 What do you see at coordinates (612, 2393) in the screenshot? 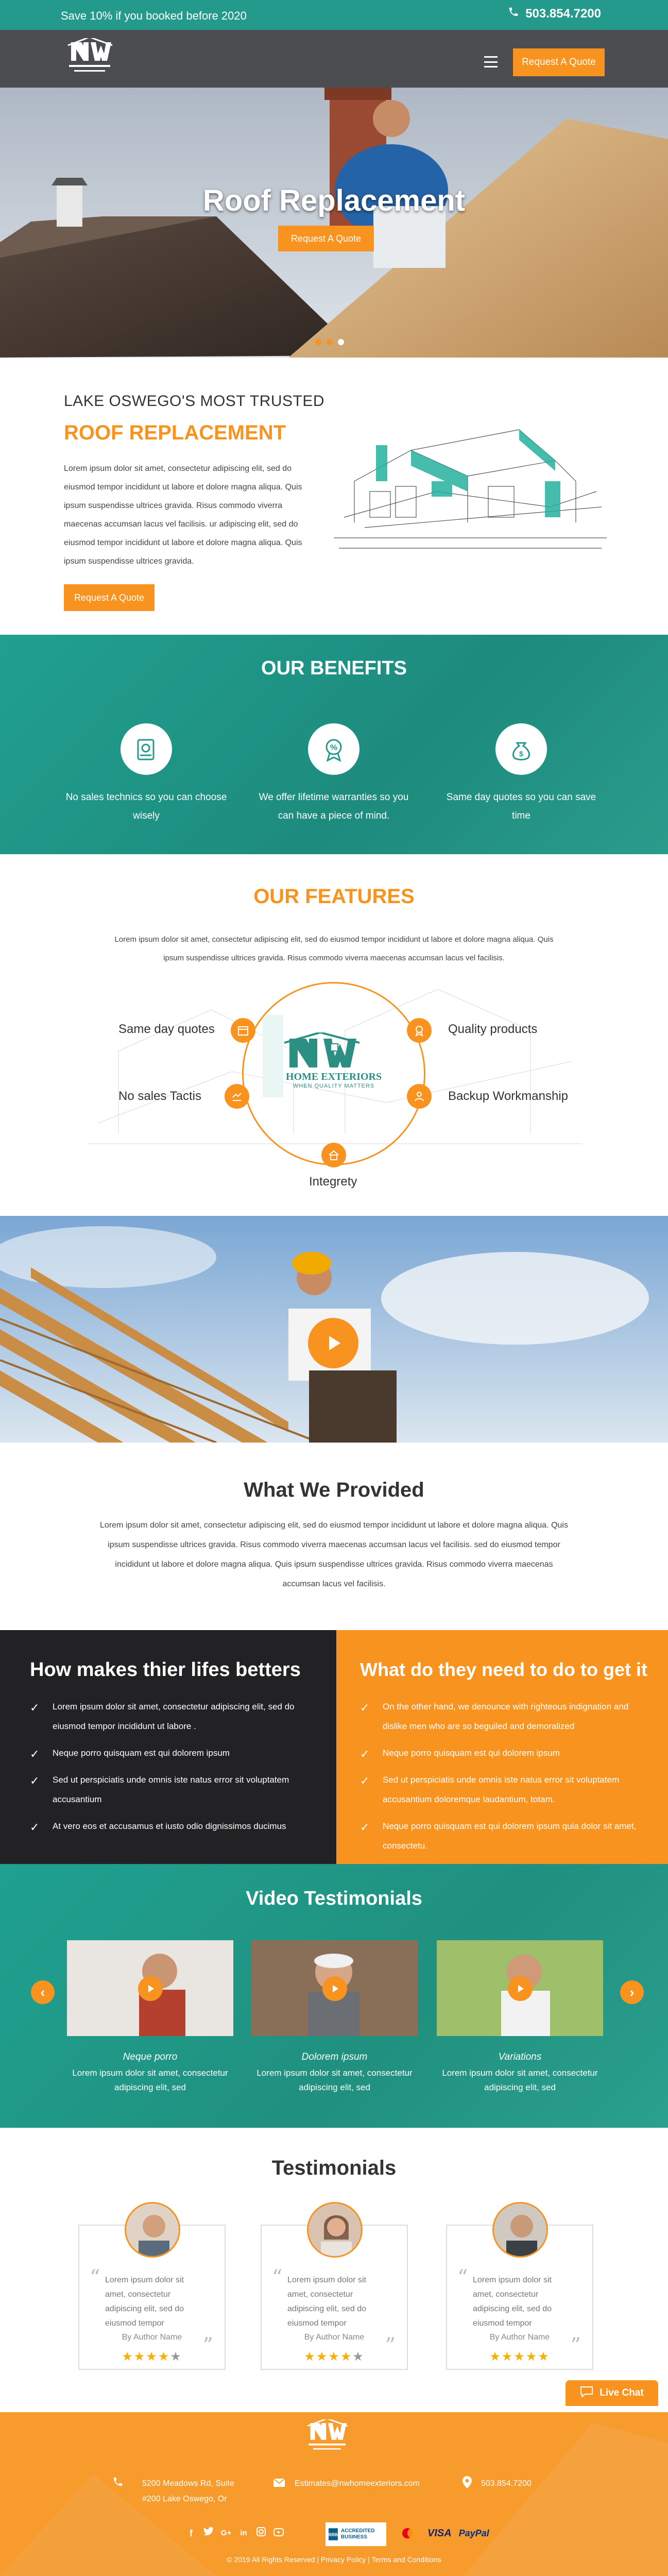
I see `live-chat-button: Live Chat` at bounding box center [612, 2393].